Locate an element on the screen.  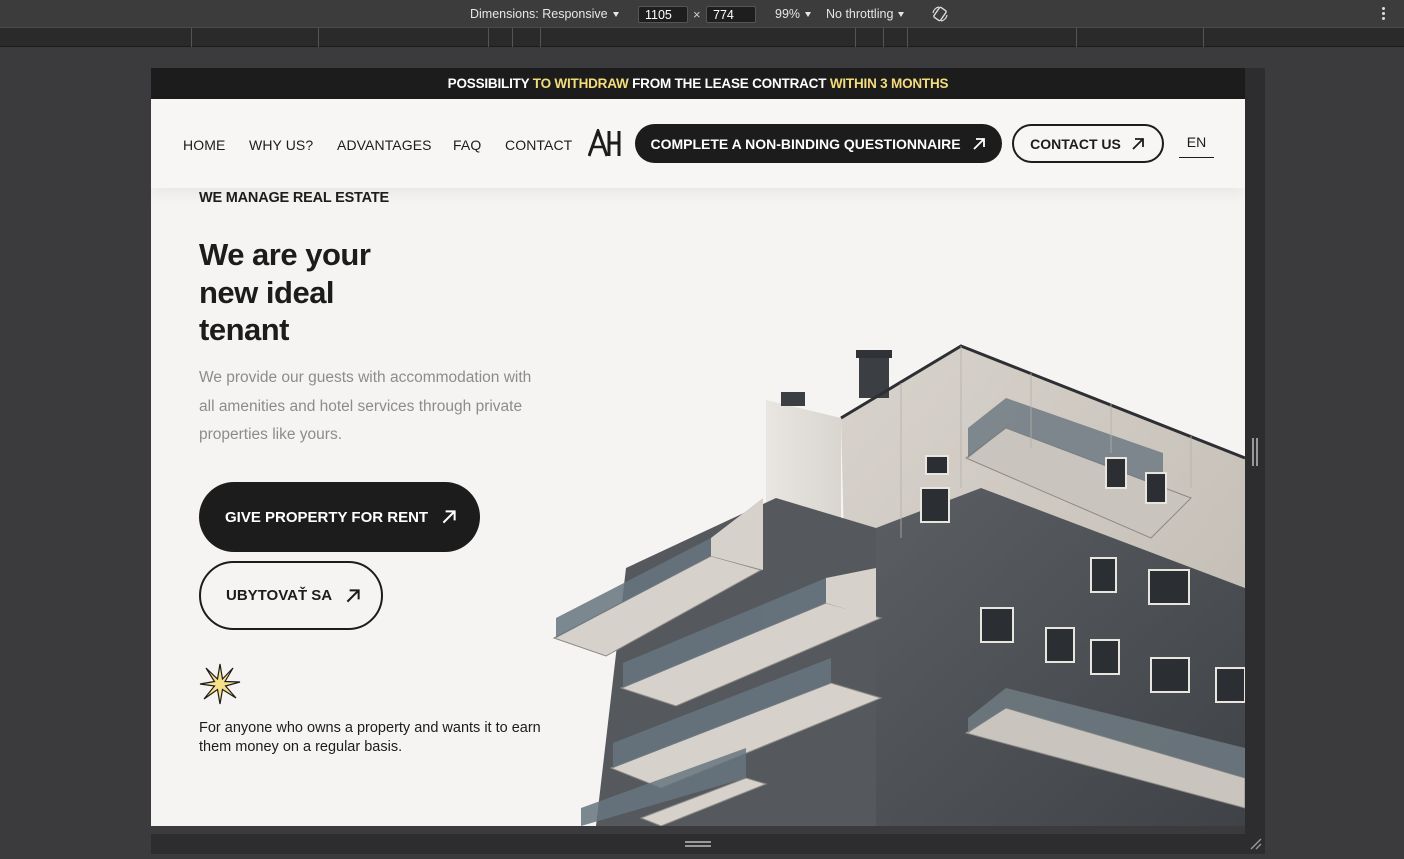
dimensions-dropdown: Dimensions: Responsive is located at coordinates (544, 14).